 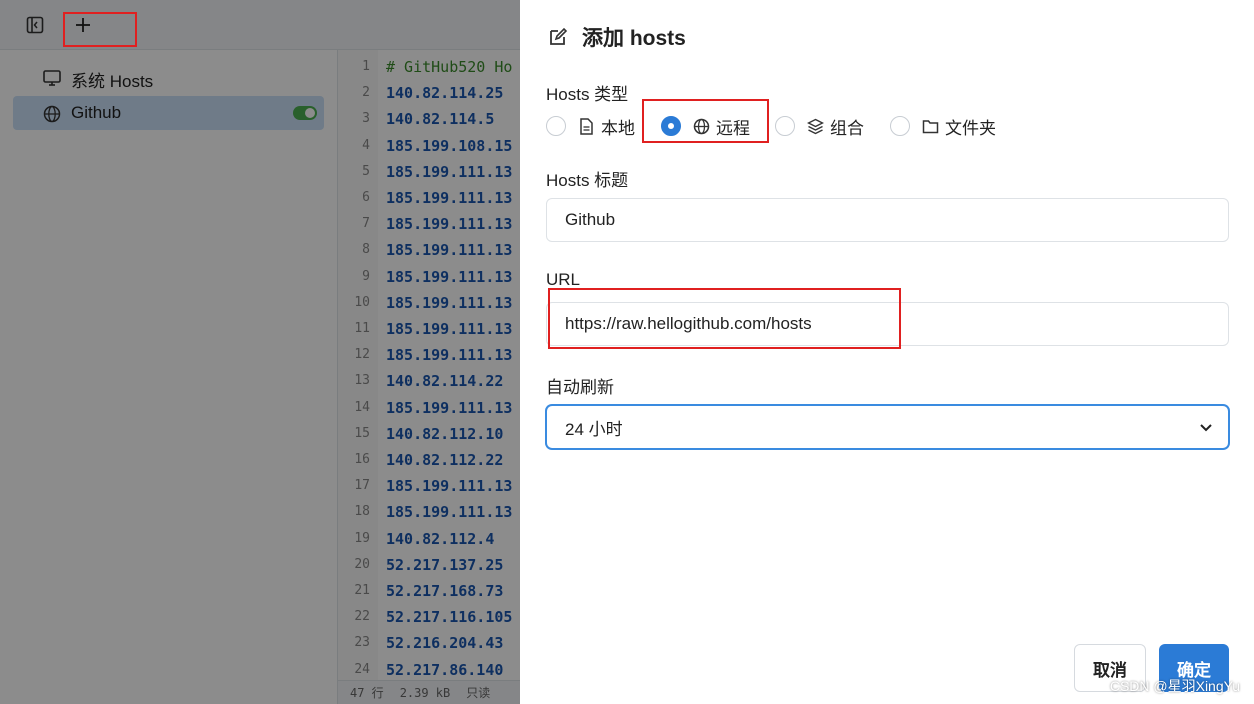 I want to click on url-value: https://raw.hellogithub.com/hosts, so click(x=688, y=323).